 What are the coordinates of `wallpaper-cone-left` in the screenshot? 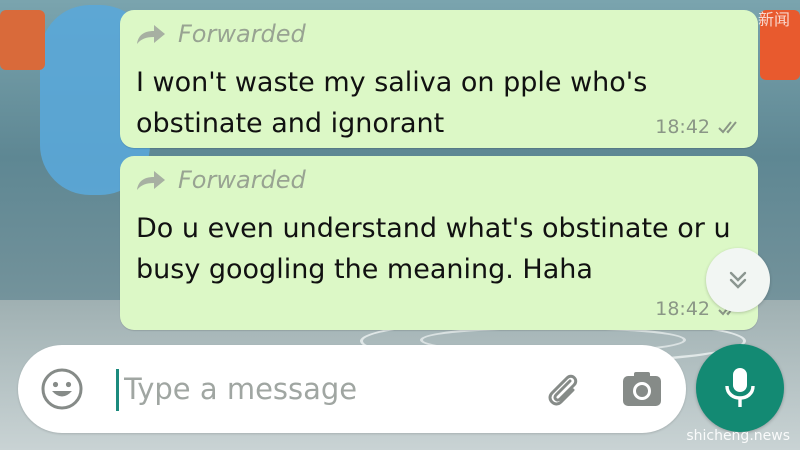 It's located at (22, 40).